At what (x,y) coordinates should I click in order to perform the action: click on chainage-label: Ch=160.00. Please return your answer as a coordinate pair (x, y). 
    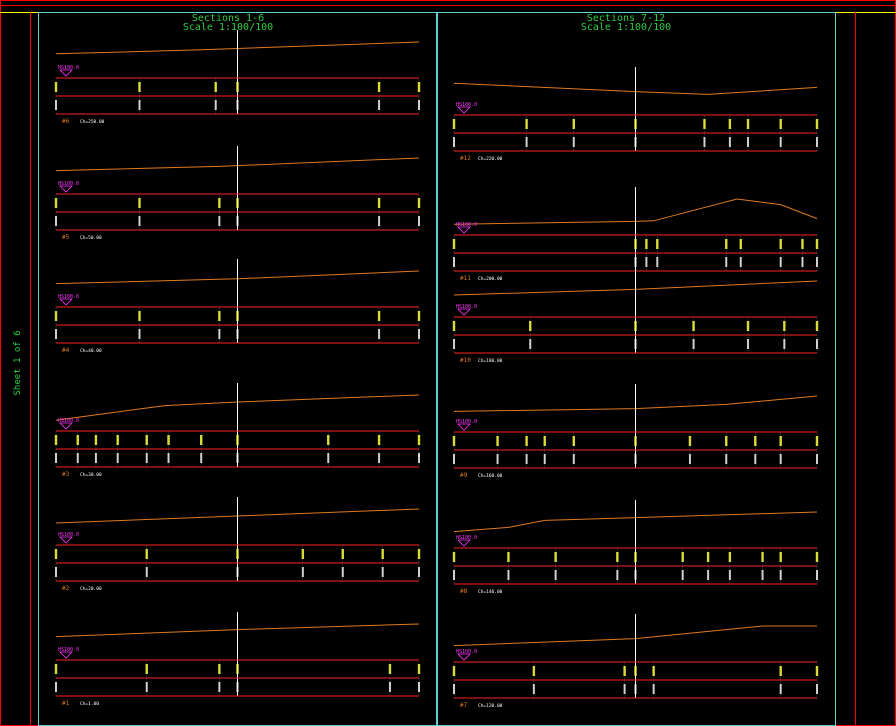
    Looking at the image, I should click on (490, 476).